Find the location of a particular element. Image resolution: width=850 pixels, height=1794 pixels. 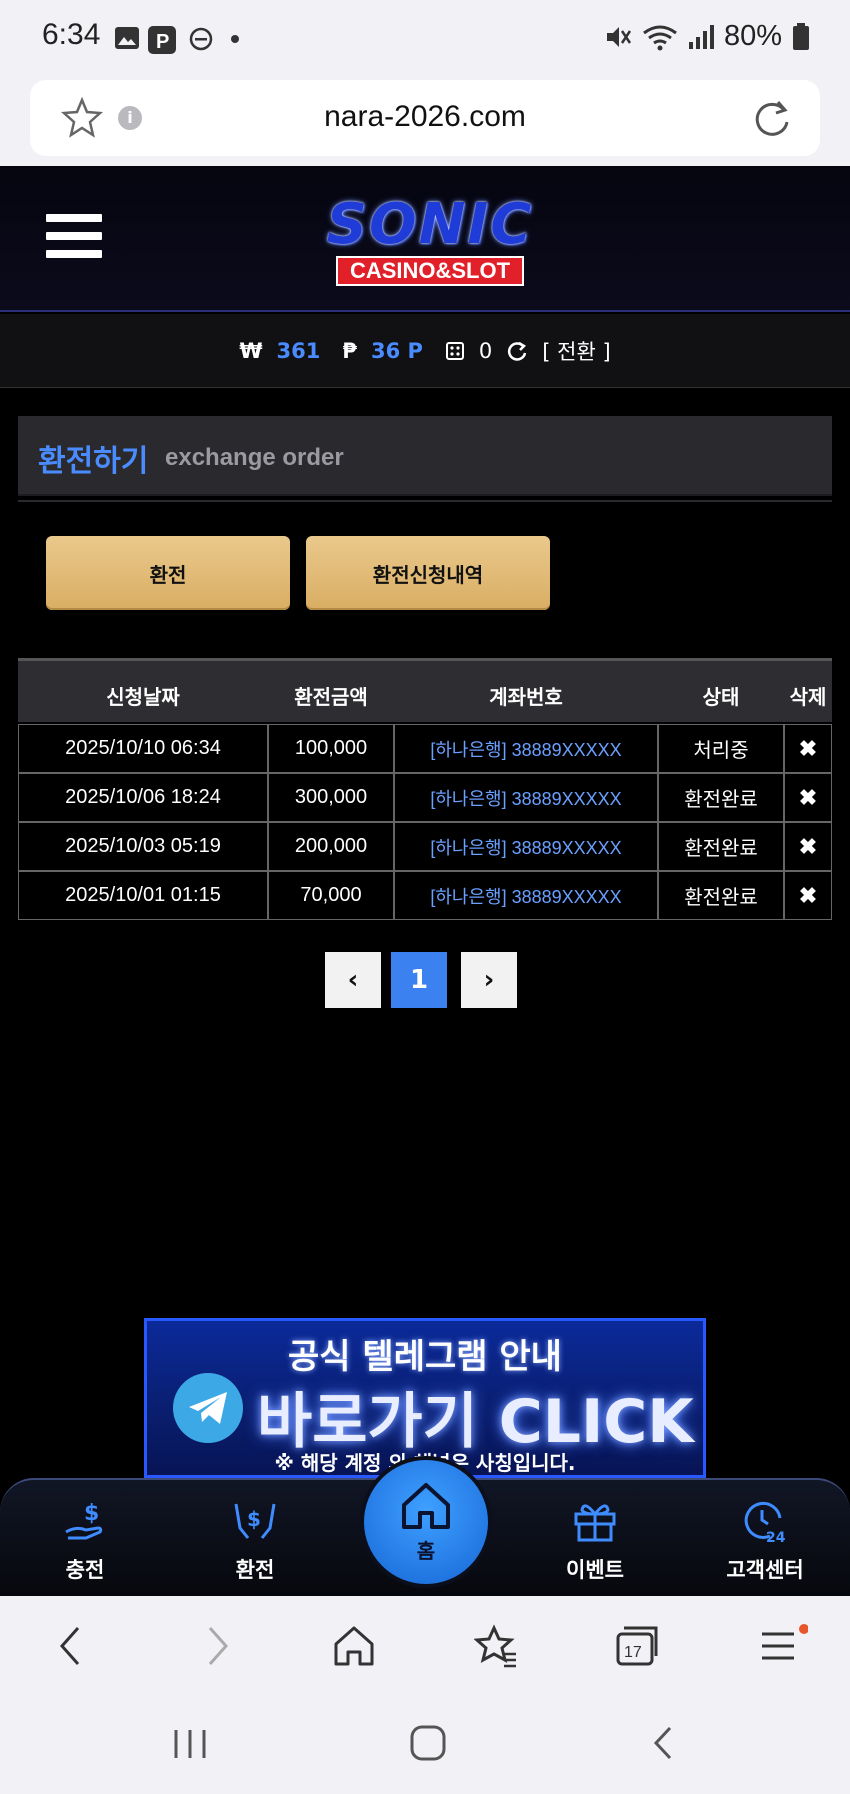

site-header: SONIC CASINO&SLOT is located at coordinates (425, 239).